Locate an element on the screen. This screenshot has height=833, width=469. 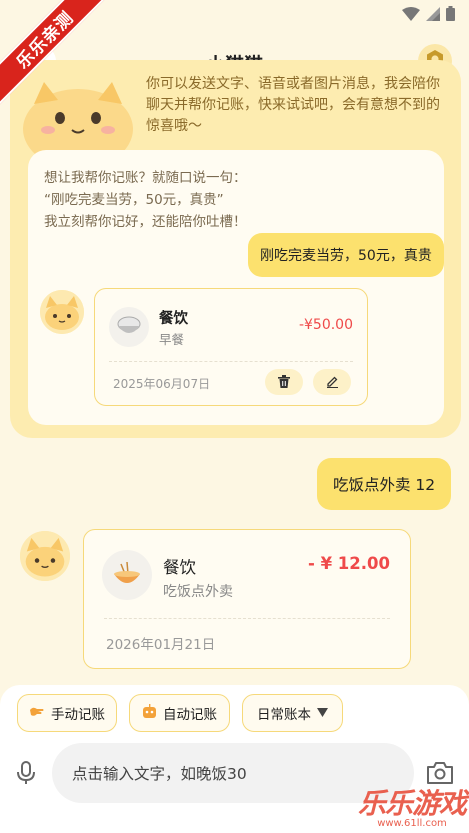
microphone-icon is located at coordinates (26, 775).